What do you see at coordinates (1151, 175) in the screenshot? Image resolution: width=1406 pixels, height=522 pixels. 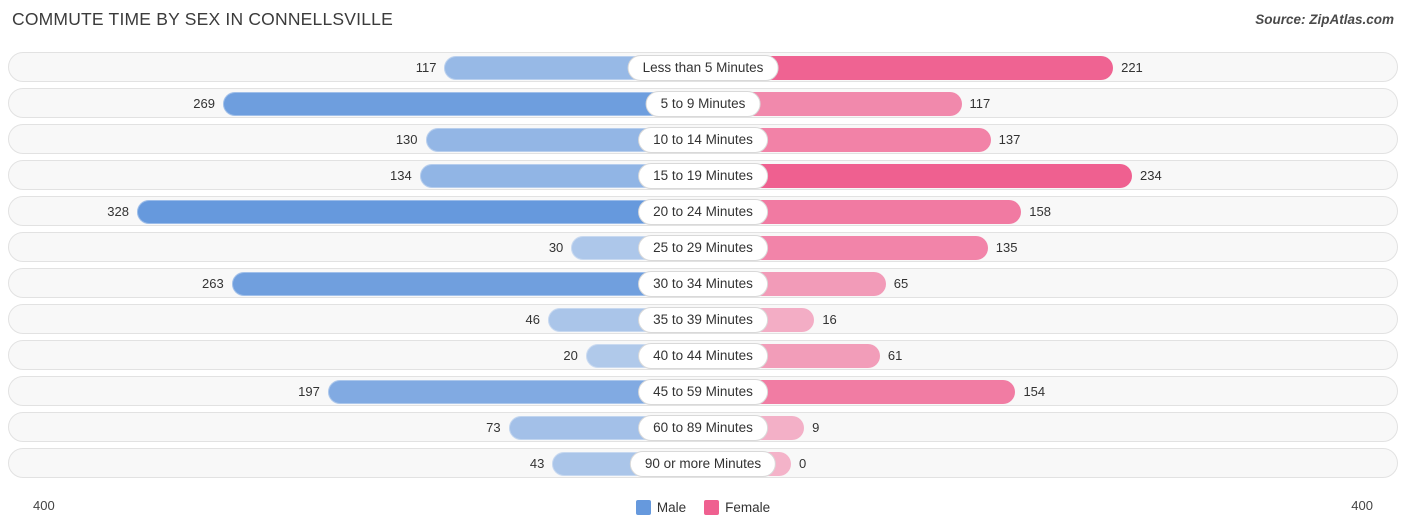 I see `female-value-label: 234` at bounding box center [1151, 175].